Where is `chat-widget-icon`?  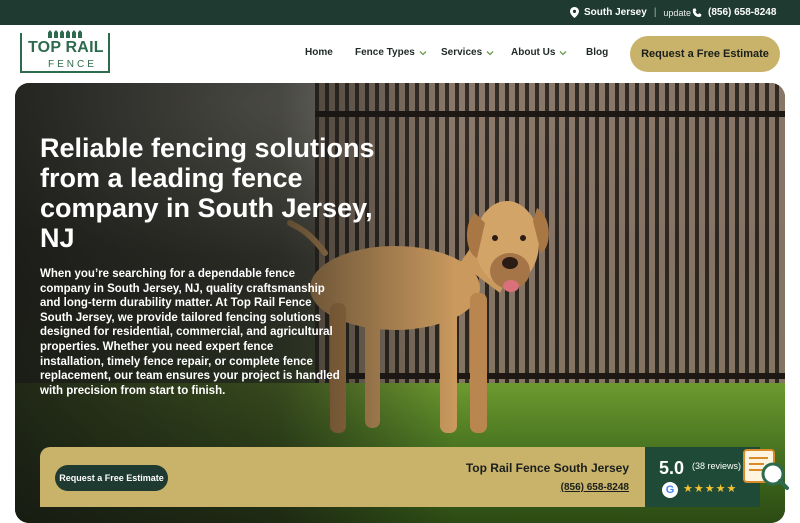 chat-widget-icon is located at coordinates (765, 469).